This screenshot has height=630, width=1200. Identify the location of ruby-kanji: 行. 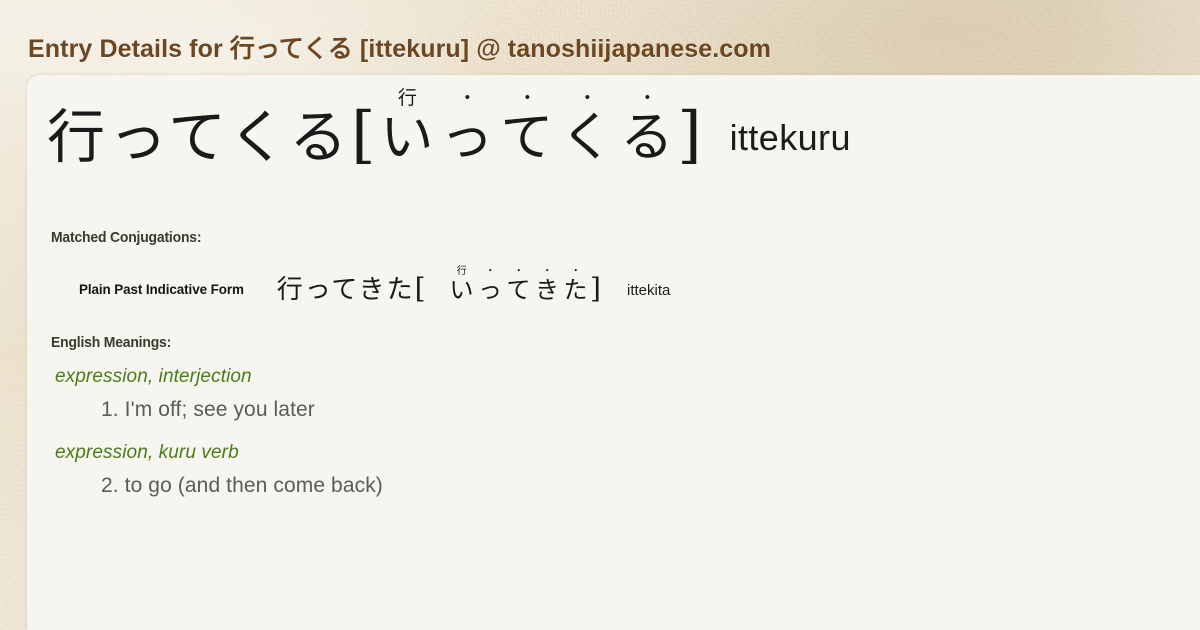
(407, 98).